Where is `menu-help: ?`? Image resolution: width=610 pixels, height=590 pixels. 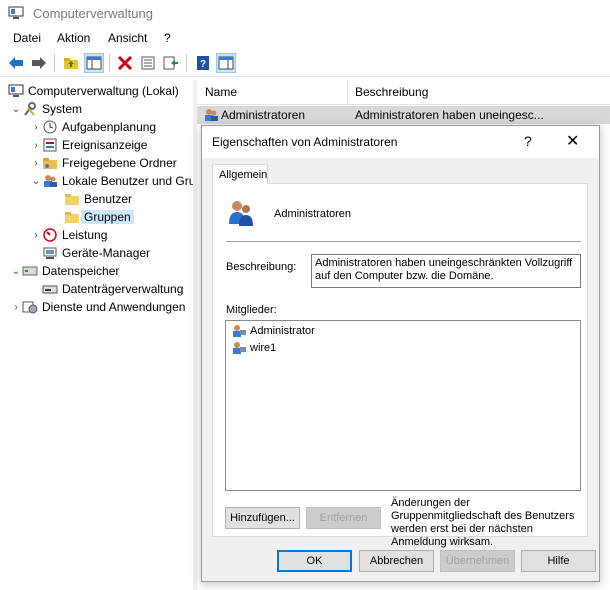
menu-help: ? is located at coordinates (167, 38).